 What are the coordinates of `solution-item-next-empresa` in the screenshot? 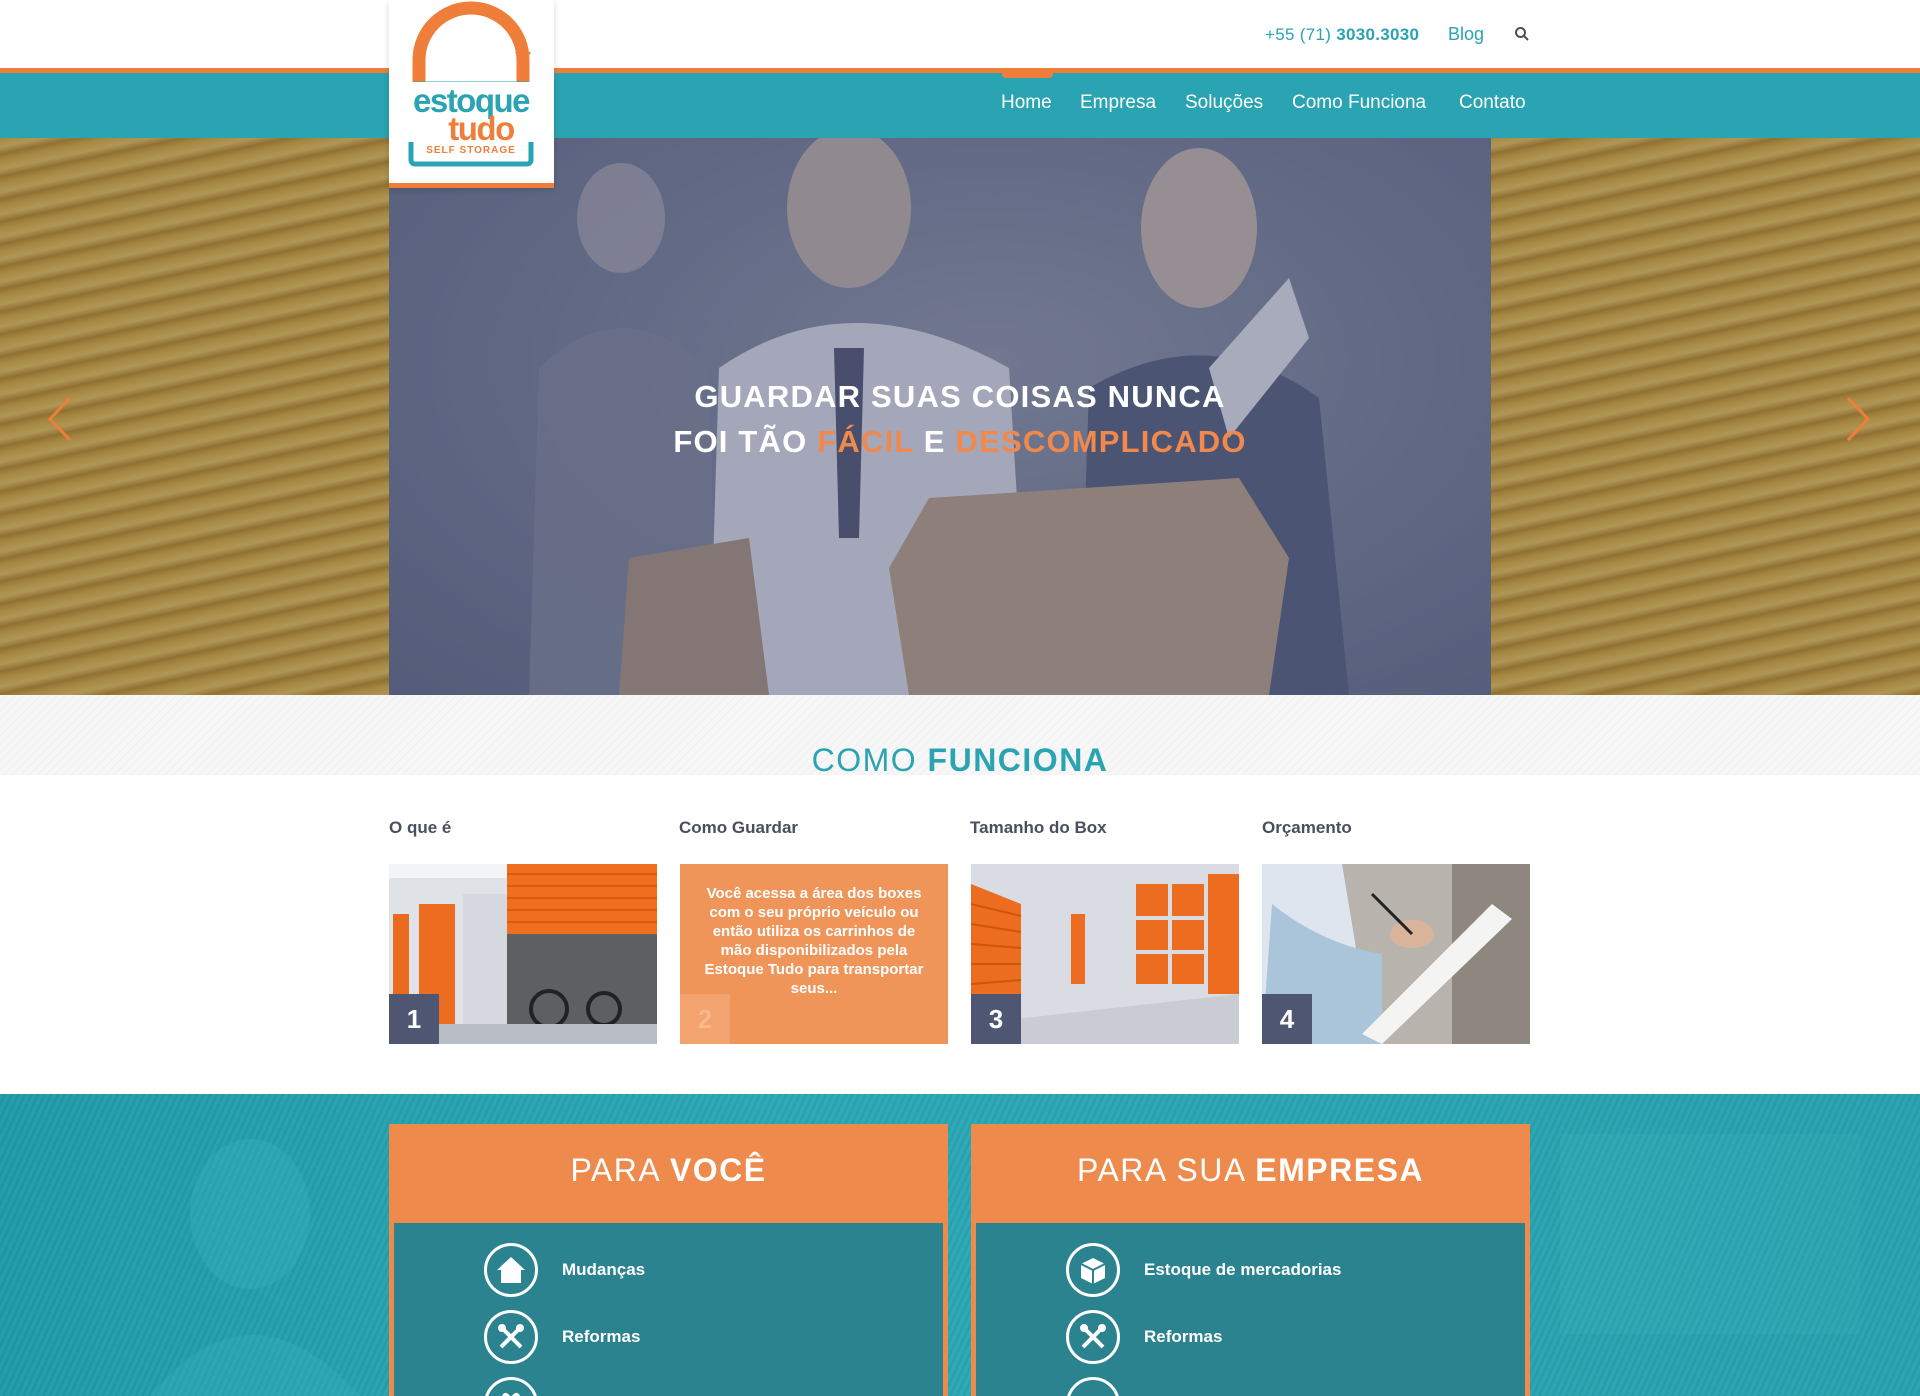 It's located at (1093, 1386).